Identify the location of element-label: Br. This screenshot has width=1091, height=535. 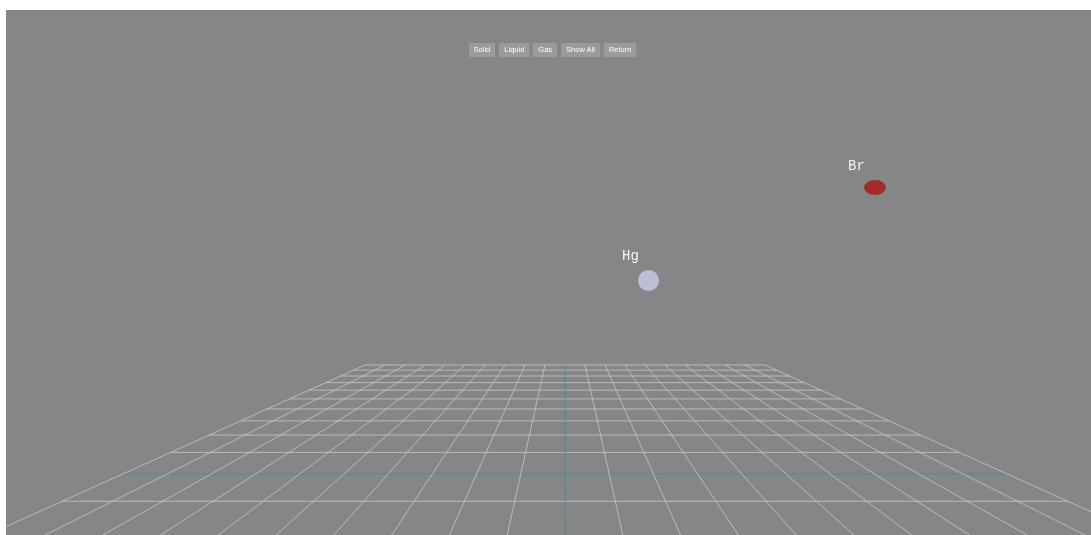
(856, 166).